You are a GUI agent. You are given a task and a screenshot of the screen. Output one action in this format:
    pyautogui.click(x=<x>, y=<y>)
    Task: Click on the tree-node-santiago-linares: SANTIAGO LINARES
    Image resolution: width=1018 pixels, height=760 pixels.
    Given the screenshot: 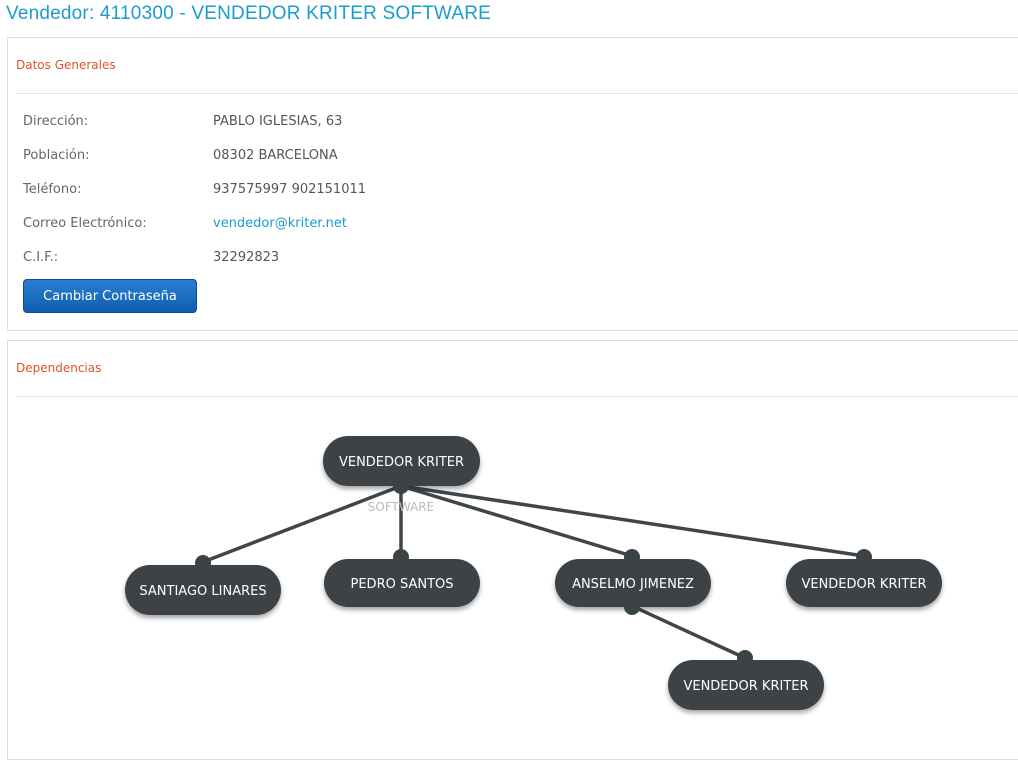 What is the action you would take?
    pyautogui.click(x=203, y=590)
    